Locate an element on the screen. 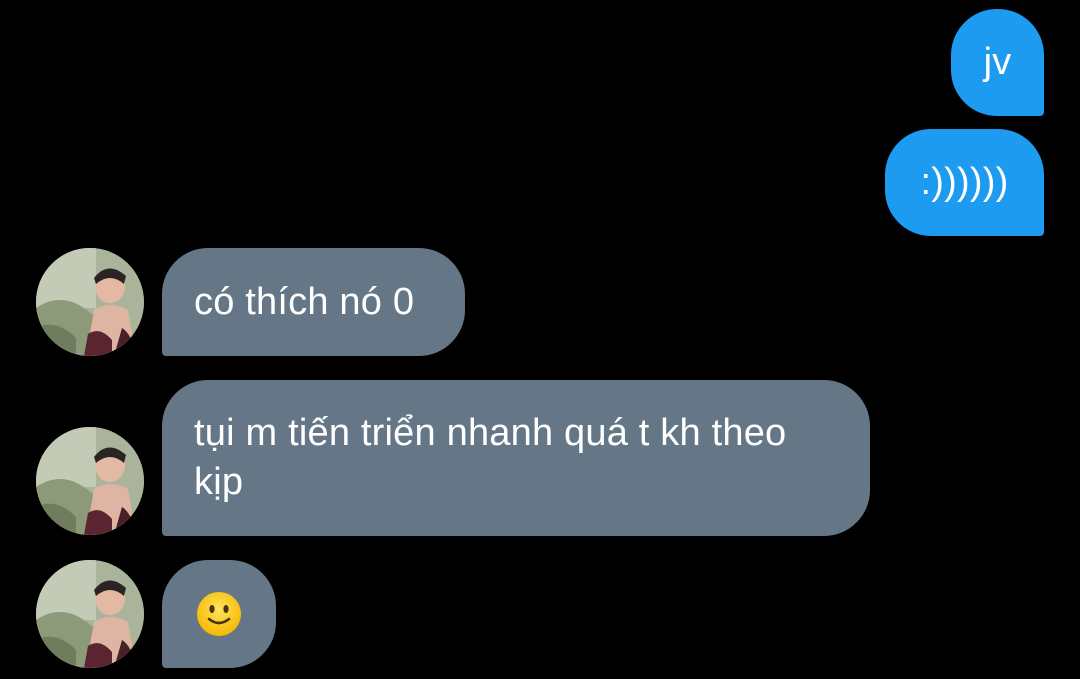 This screenshot has width=1080, height=679. incoming-message-bubble: có thích nó 0 is located at coordinates (313, 302).